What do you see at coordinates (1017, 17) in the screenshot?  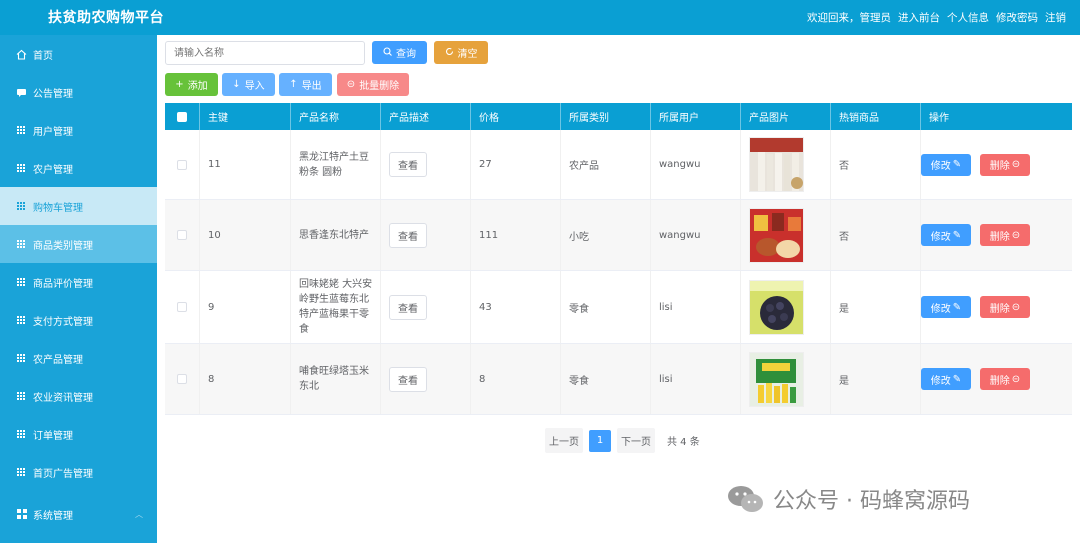 I see `change-password-link: 修改密码` at bounding box center [1017, 17].